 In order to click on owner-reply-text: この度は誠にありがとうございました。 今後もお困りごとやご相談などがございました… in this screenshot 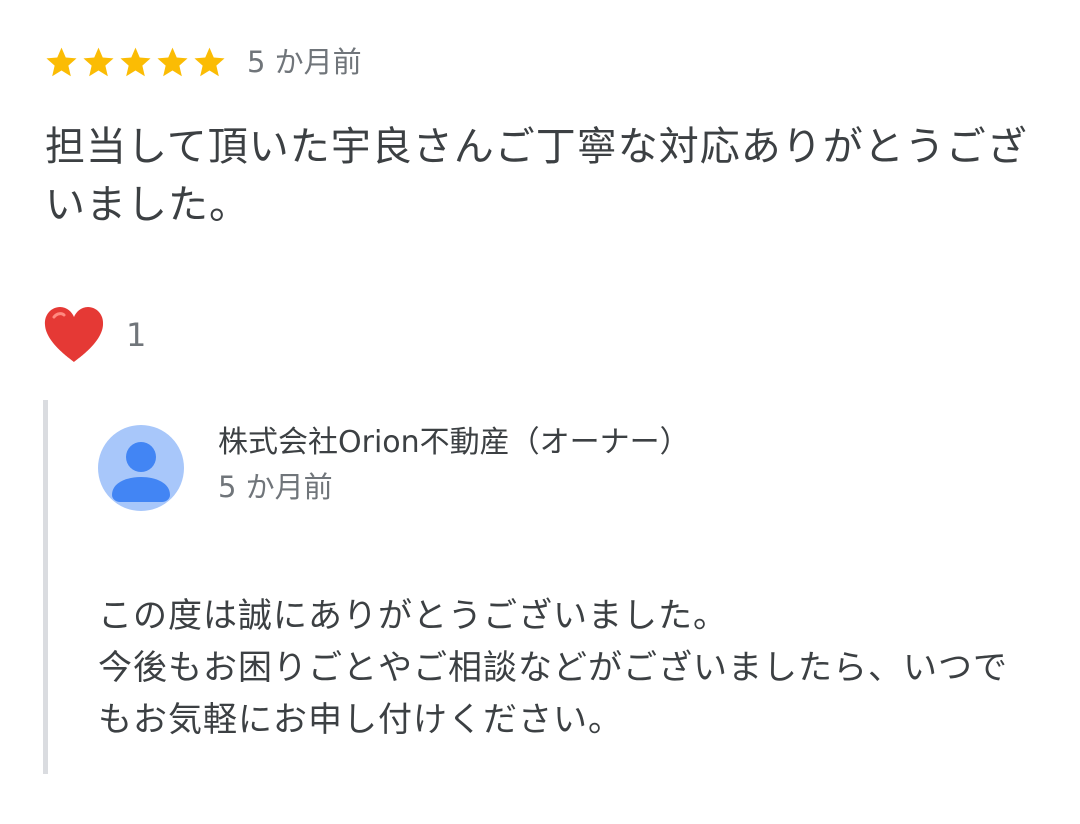, I will do `click(553, 668)`.